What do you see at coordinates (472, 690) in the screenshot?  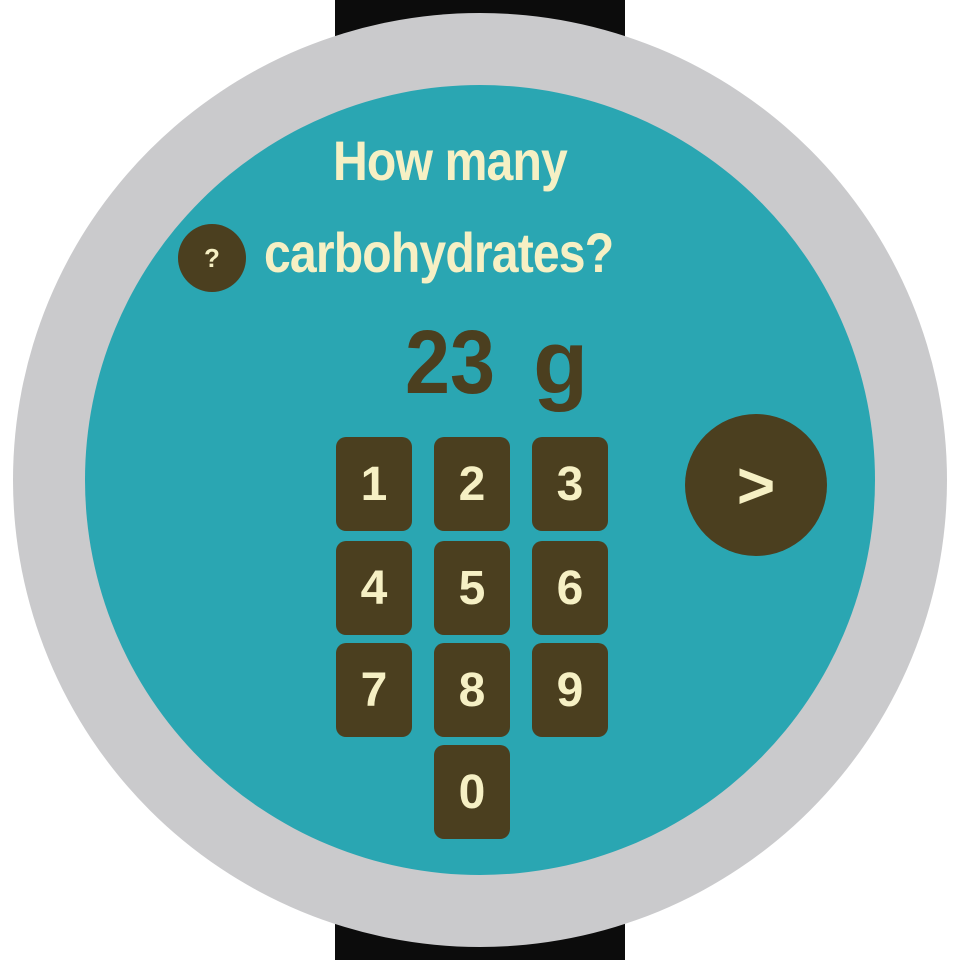 I see `key-8: 8` at bounding box center [472, 690].